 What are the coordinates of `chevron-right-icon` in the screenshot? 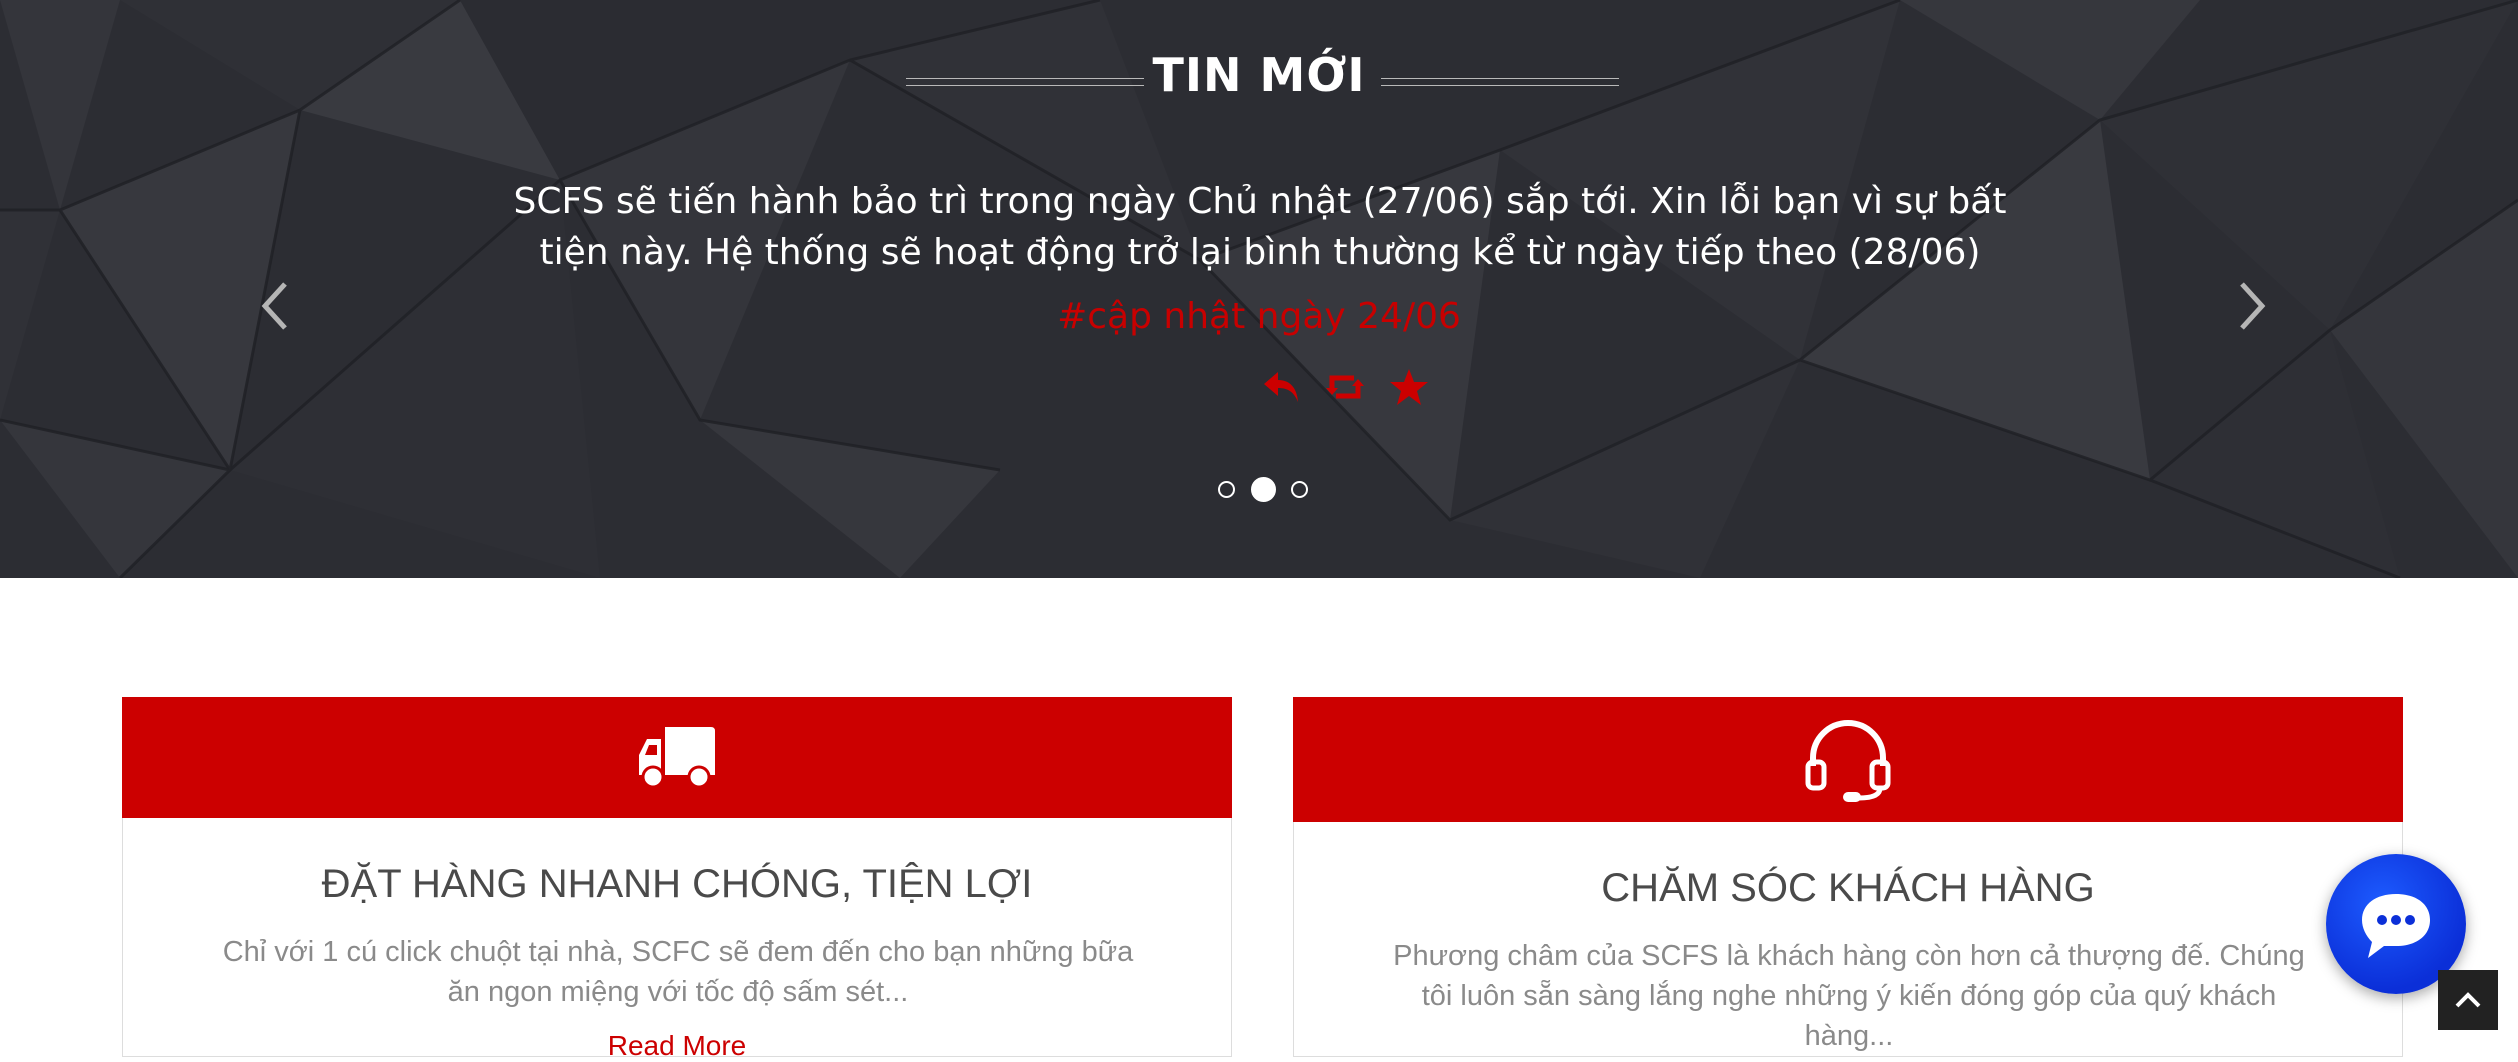 It's located at (2253, 306).